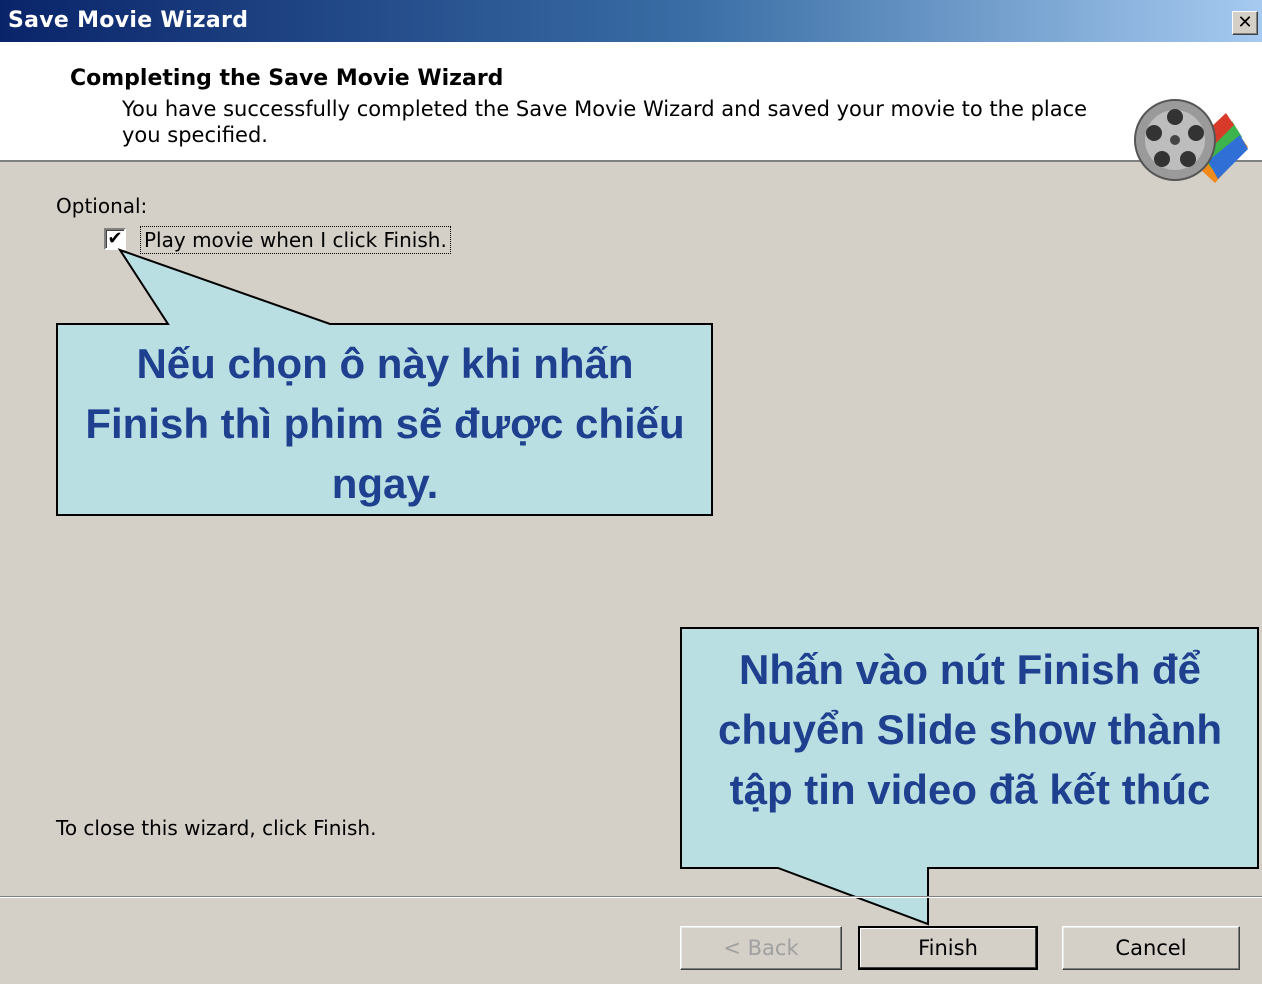  I want to click on close-icon: ✕, so click(1245, 22).